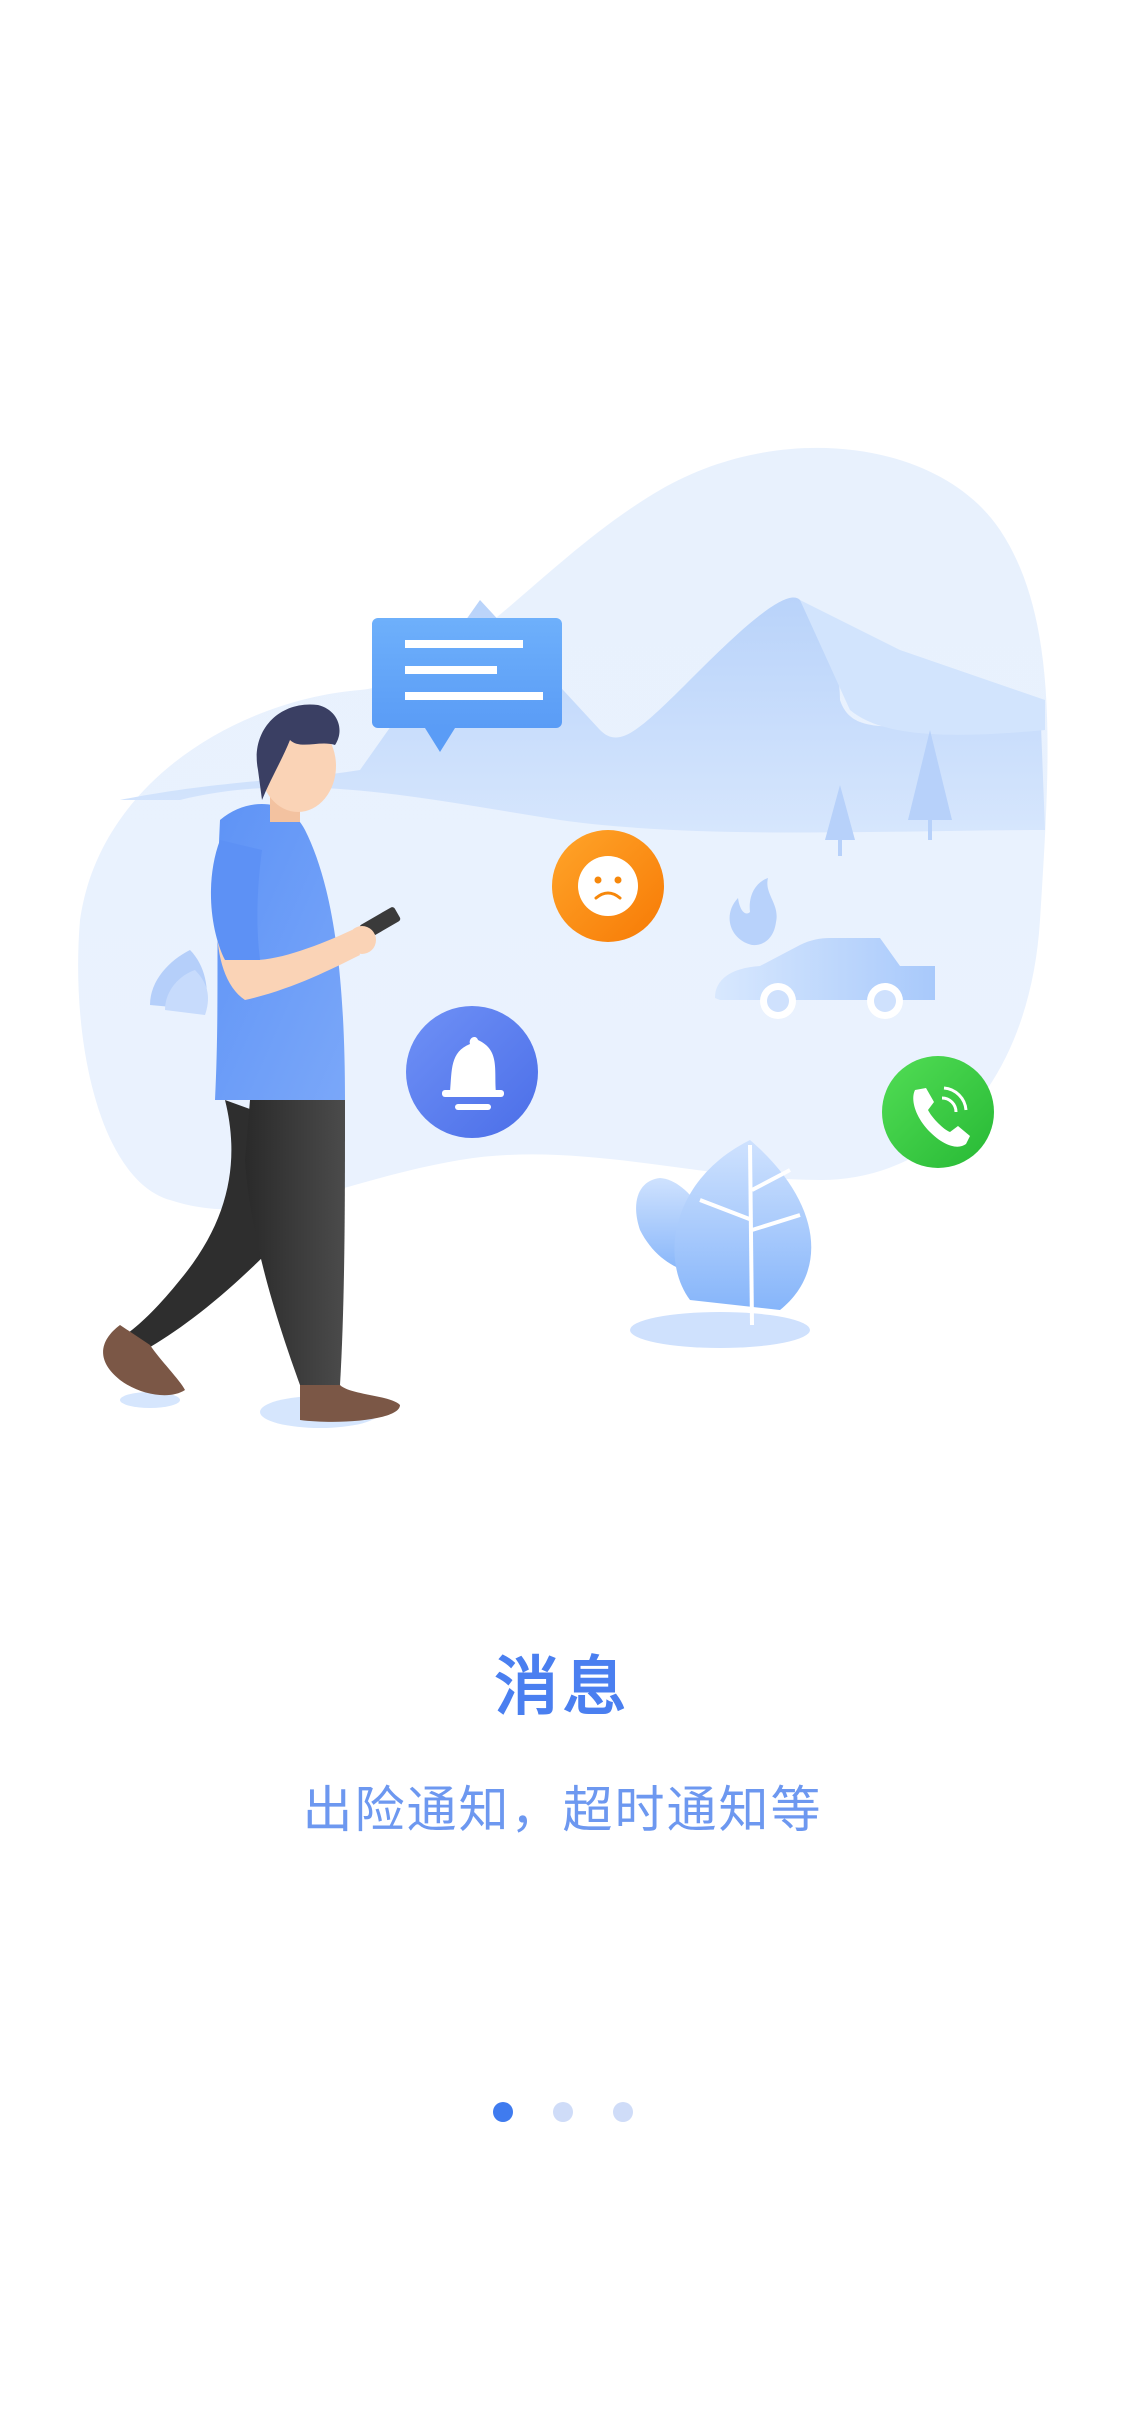 Image resolution: width=1125 pixels, height=2436 pixels. Describe the element at coordinates (562, 1810) in the screenshot. I see `page-subtitle: 出险通知，超时通知等` at that location.